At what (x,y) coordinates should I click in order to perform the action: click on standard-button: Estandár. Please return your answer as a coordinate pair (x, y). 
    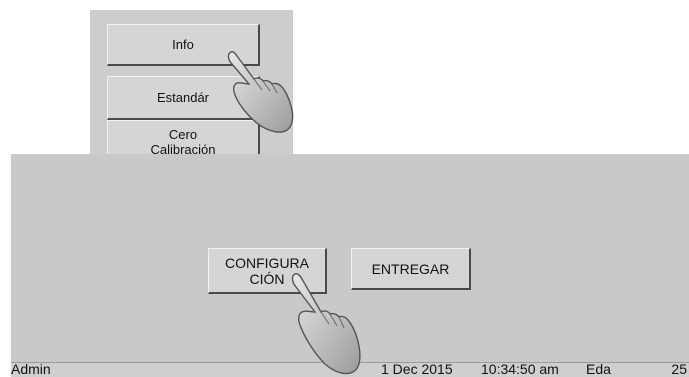
    Looking at the image, I should click on (183, 98).